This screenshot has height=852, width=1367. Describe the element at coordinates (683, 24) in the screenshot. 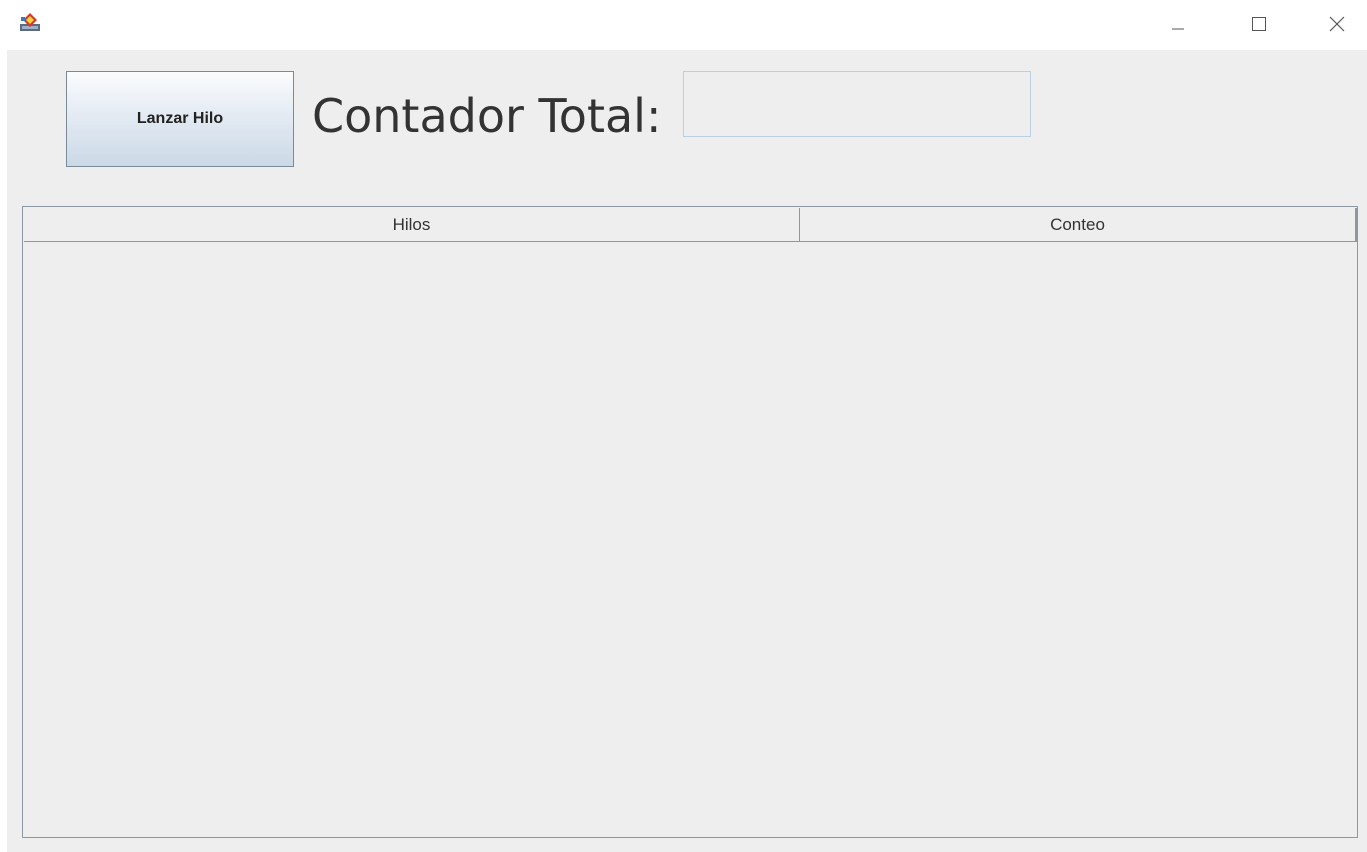

I see `title-bar` at that location.